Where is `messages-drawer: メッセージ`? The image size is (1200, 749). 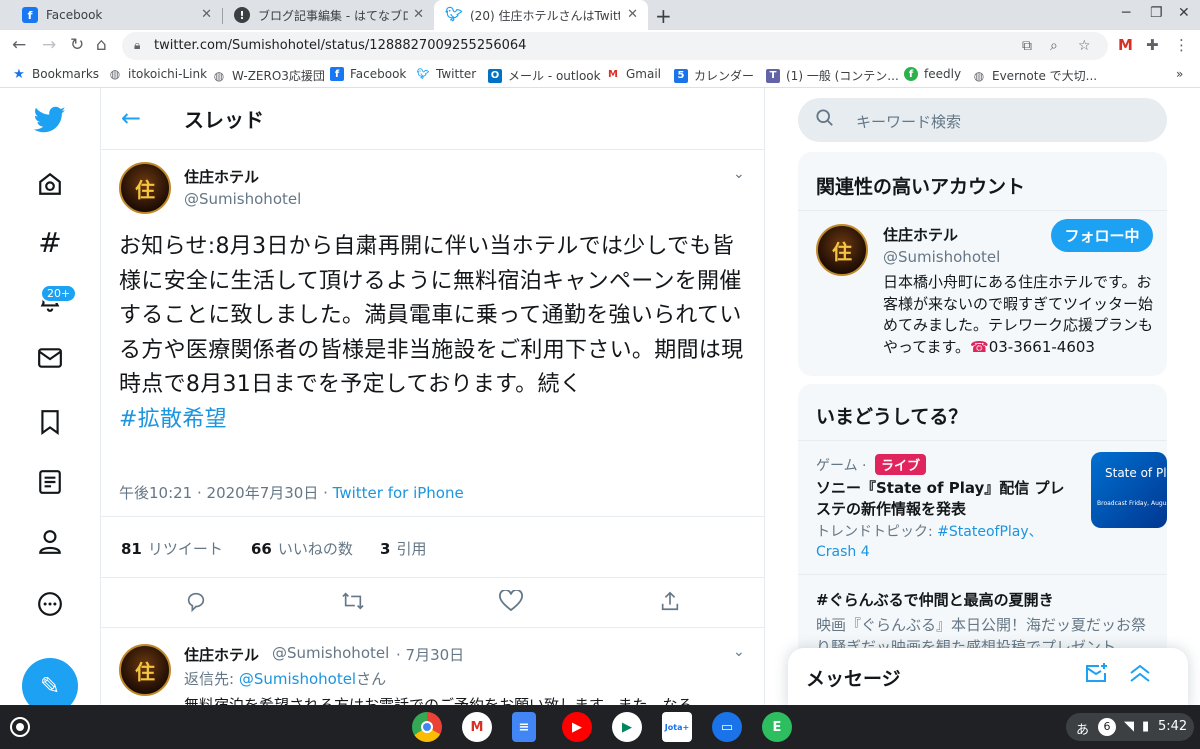 messages-drawer: メッセージ is located at coordinates (988, 676).